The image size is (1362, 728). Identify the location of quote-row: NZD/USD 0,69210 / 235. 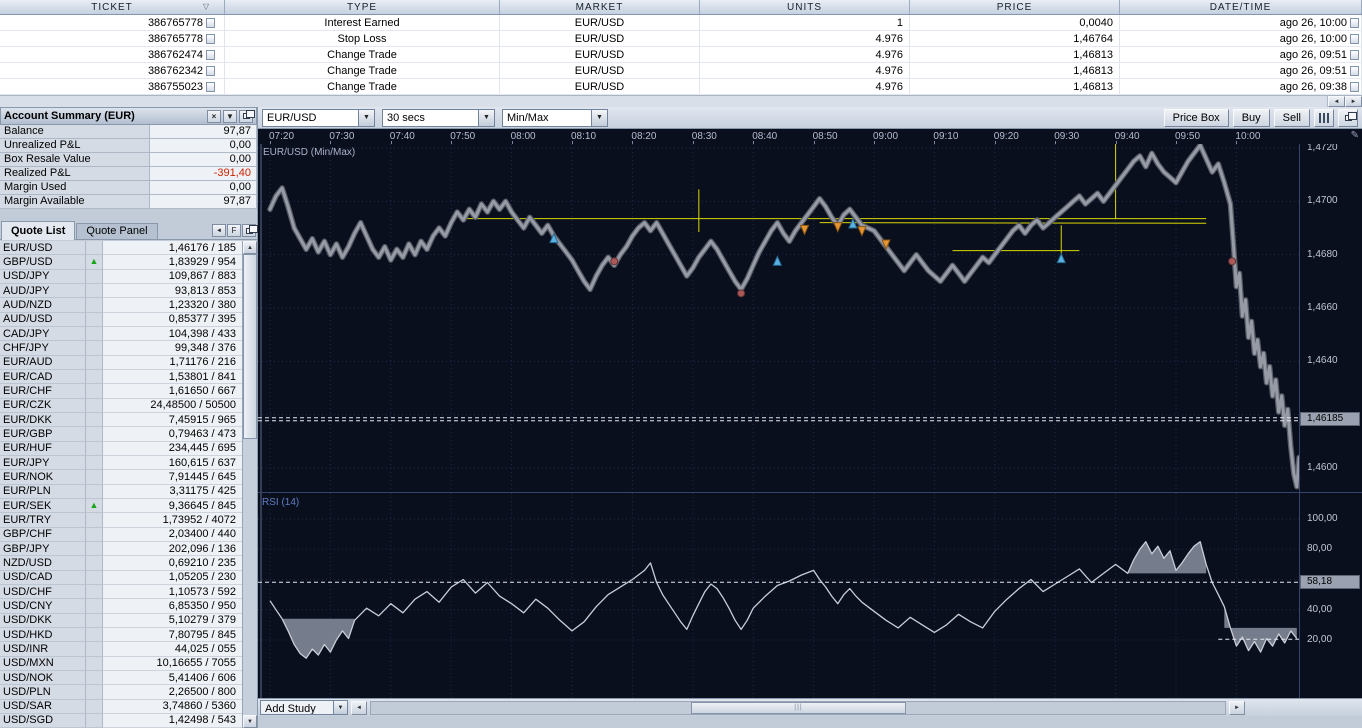
(121, 563).